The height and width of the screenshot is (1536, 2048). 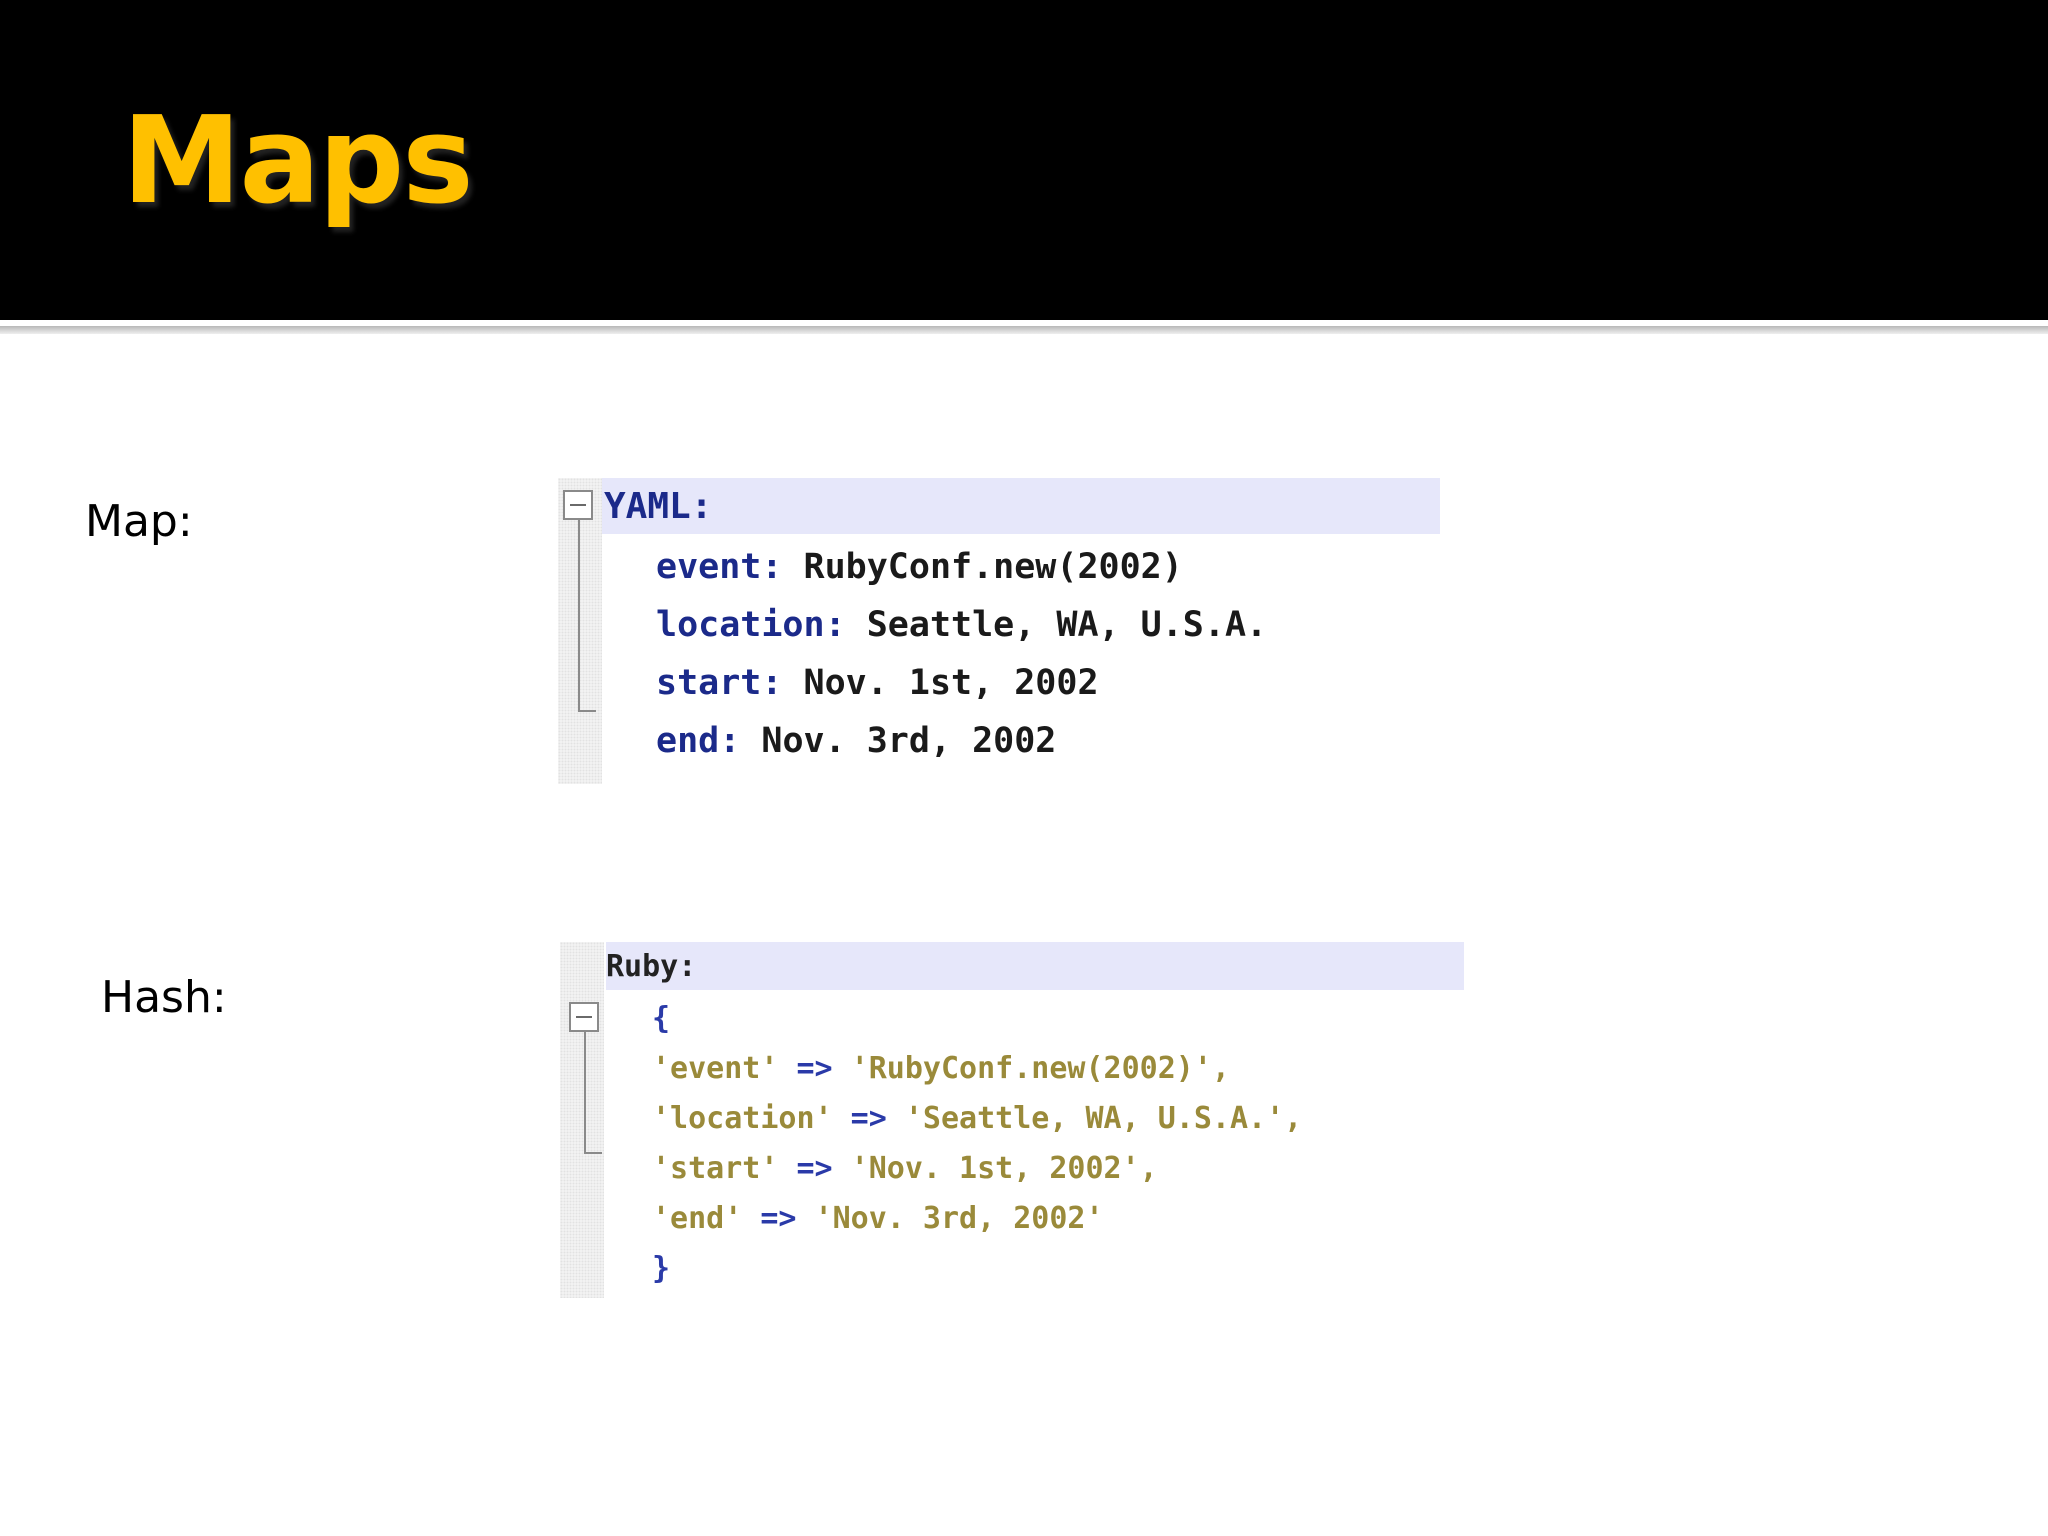 I want to click on ruby-value: 'Seattle, WA, U.S.A.',, so click(x=1103, y=1118).